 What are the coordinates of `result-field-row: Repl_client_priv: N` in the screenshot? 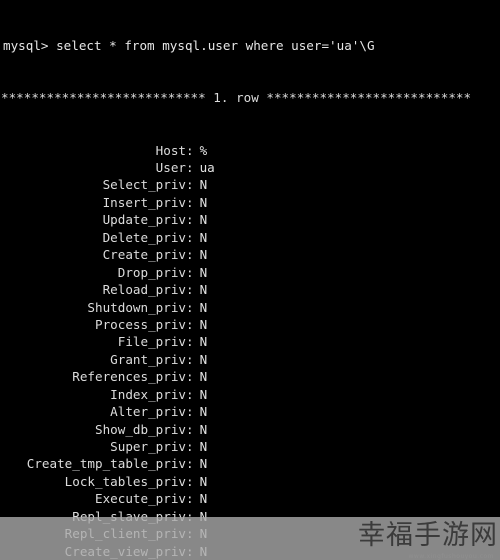 It's located at (250, 533).